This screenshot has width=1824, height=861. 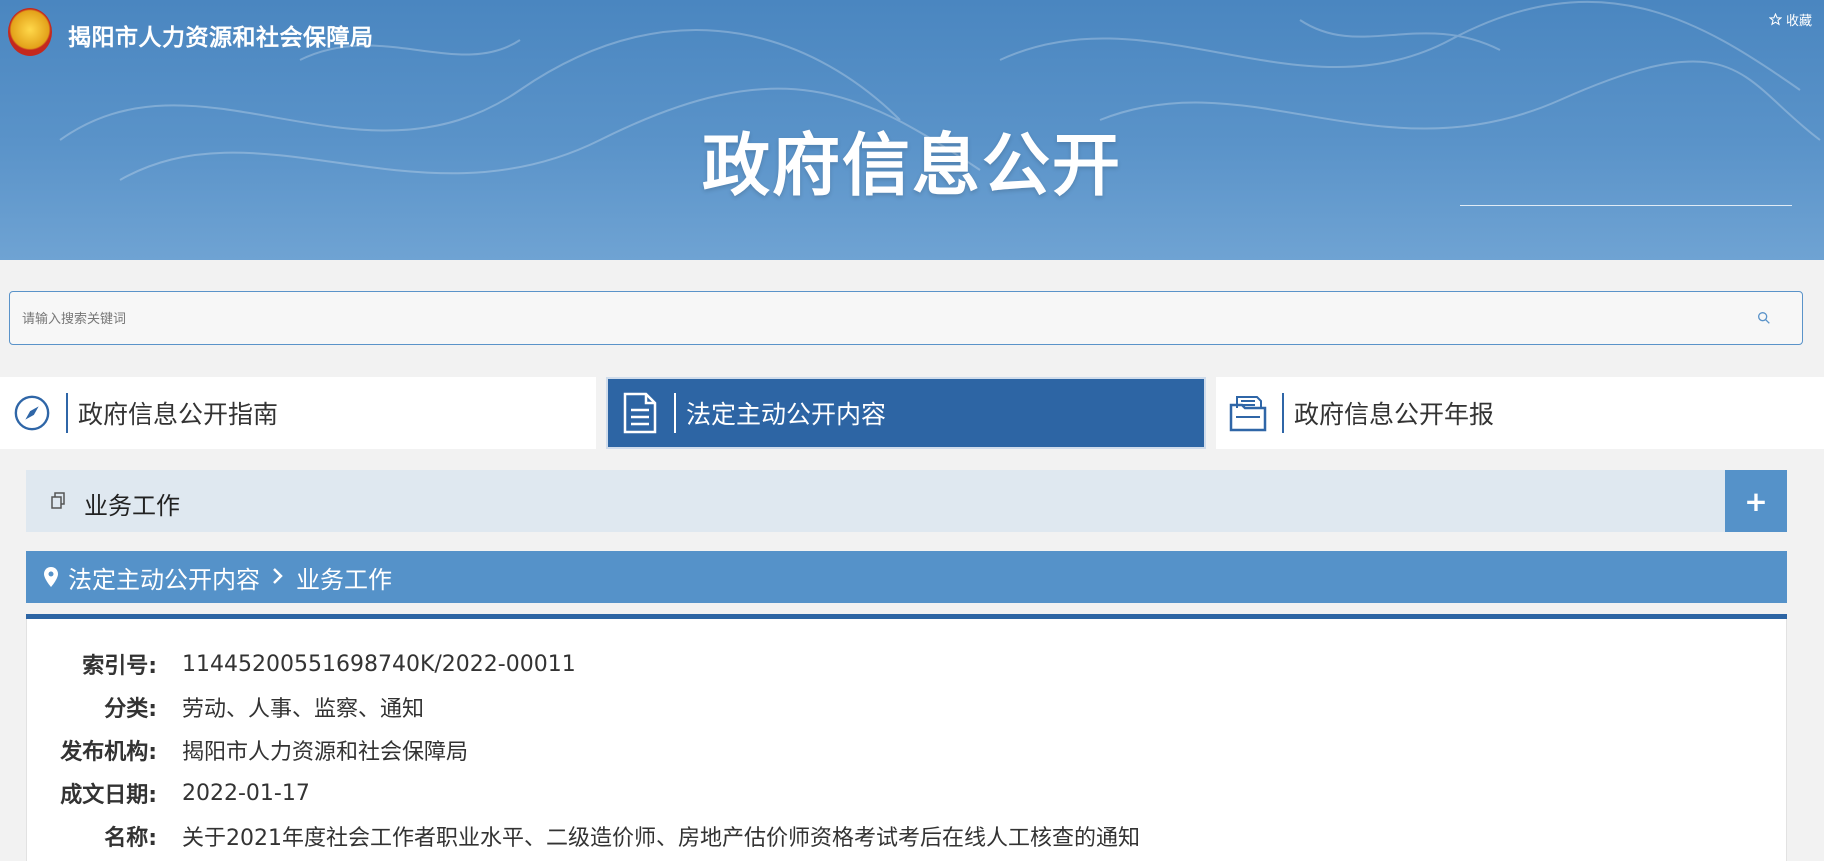 What do you see at coordinates (108, 795) in the screenshot?
I see `detail-key: 成文日期:` at bounding box center [108, 795].